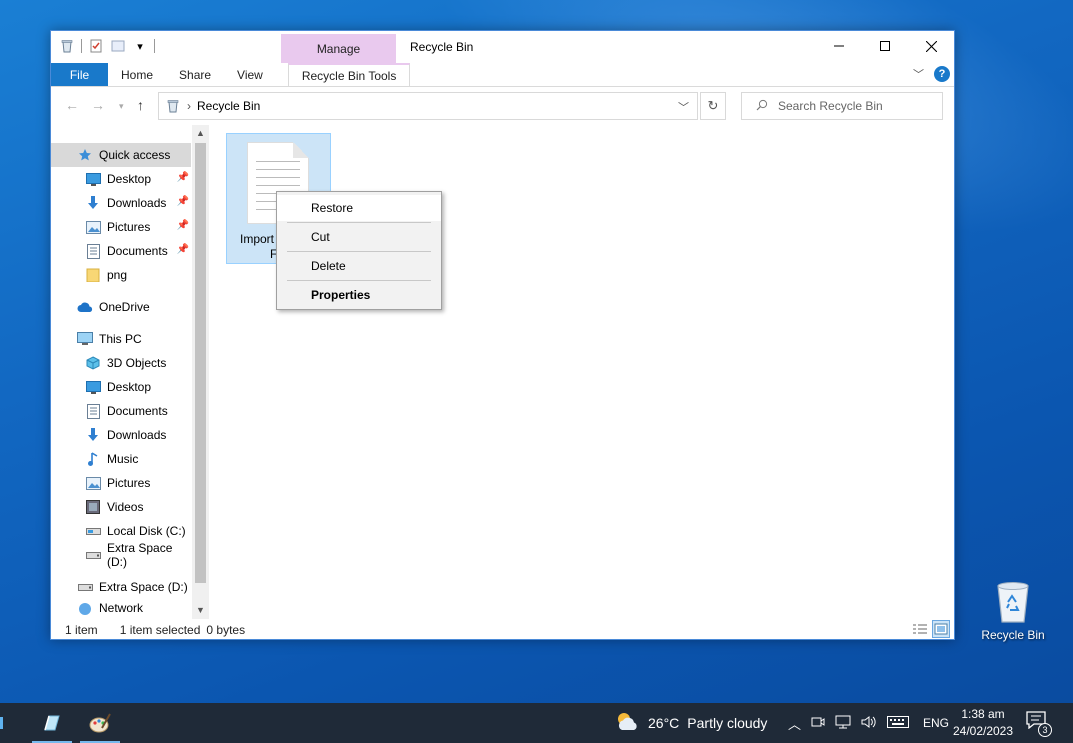 Image resolution: width=1073 pixels, height=743 pixels. I want to click on nav-qa-png: png, so click(121, 275).